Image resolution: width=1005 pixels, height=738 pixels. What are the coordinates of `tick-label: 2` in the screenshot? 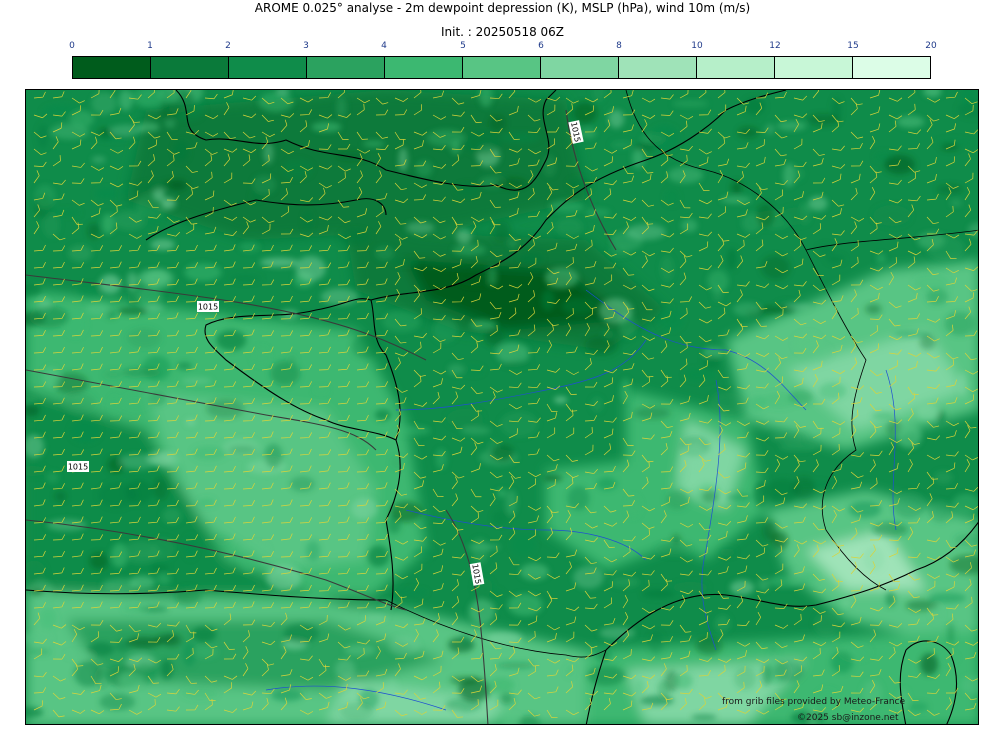 It's located at (228, 46).